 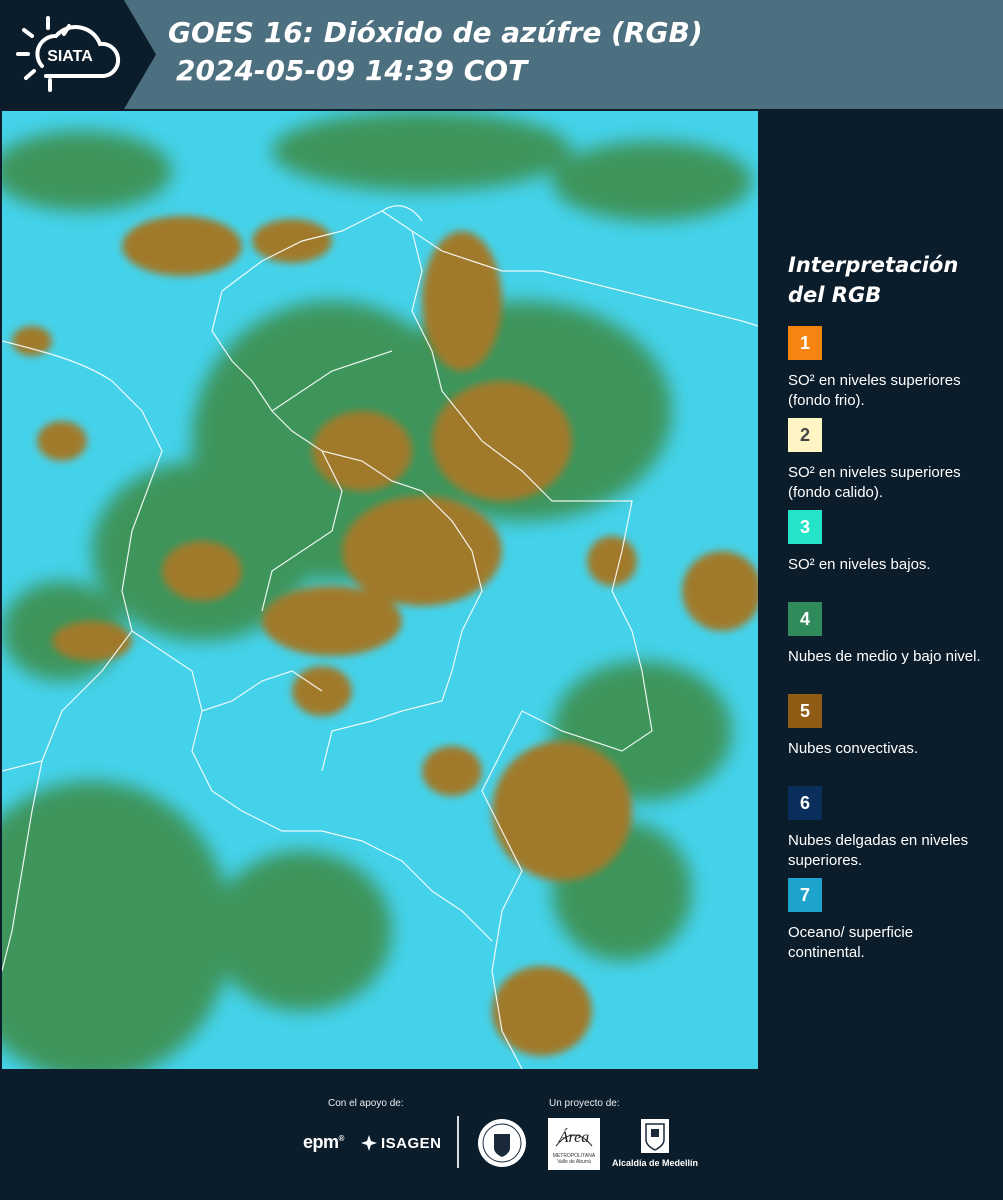 What do you see at coordinates (805, 343) in the screenshot?
I see `legend-swatch: 1` at bounding box center [805, 343].